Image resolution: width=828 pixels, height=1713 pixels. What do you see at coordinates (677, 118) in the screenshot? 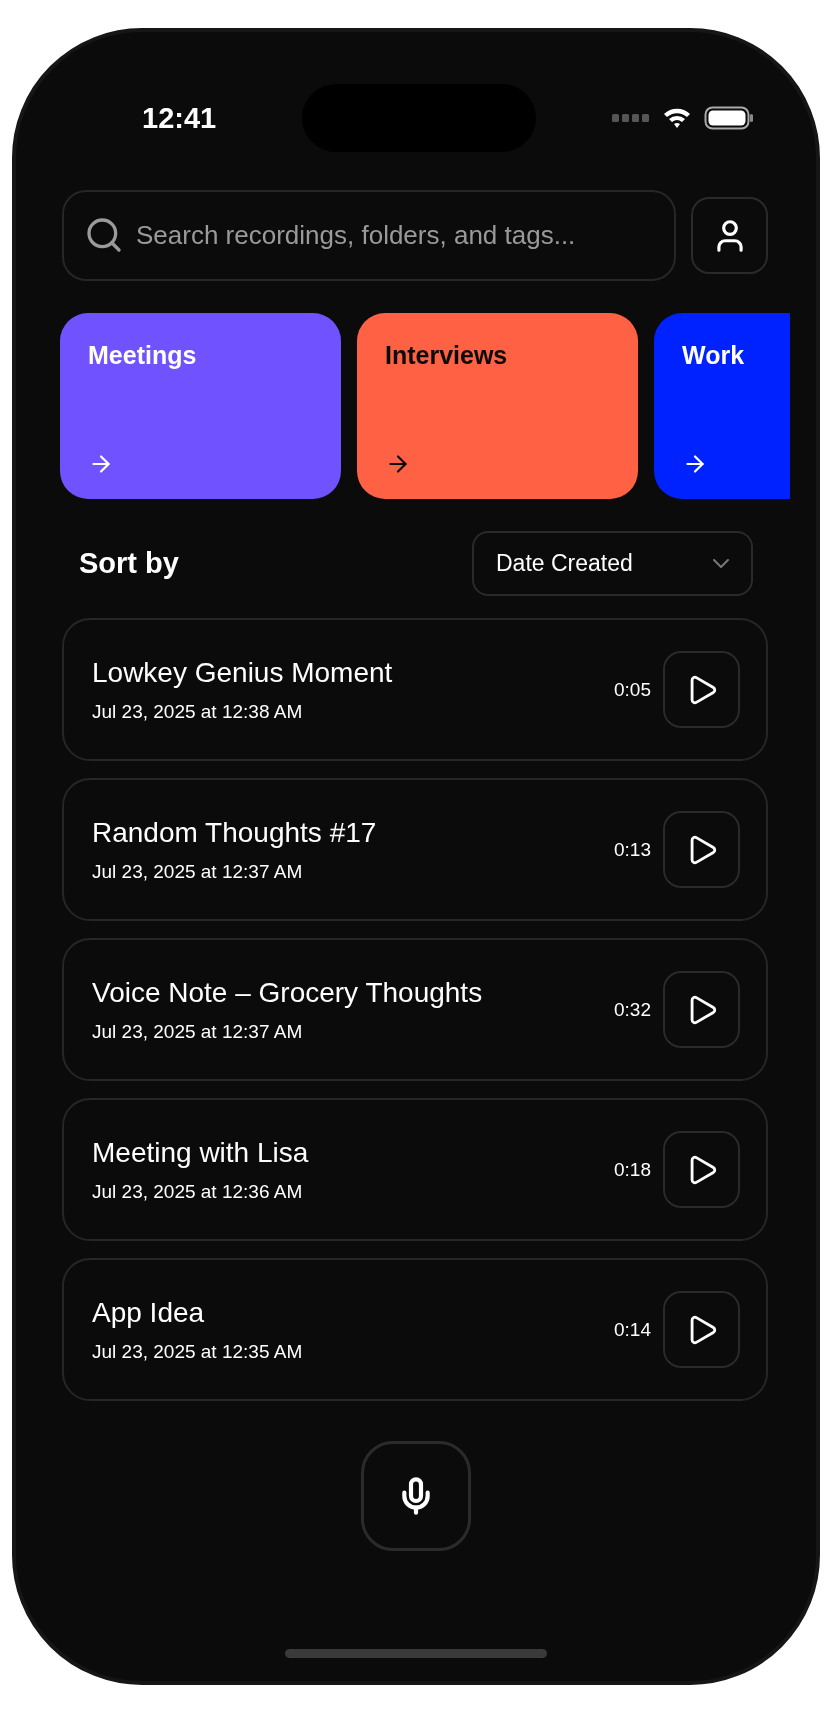
I see `wifi-icon` at bounding box center [677, 118].